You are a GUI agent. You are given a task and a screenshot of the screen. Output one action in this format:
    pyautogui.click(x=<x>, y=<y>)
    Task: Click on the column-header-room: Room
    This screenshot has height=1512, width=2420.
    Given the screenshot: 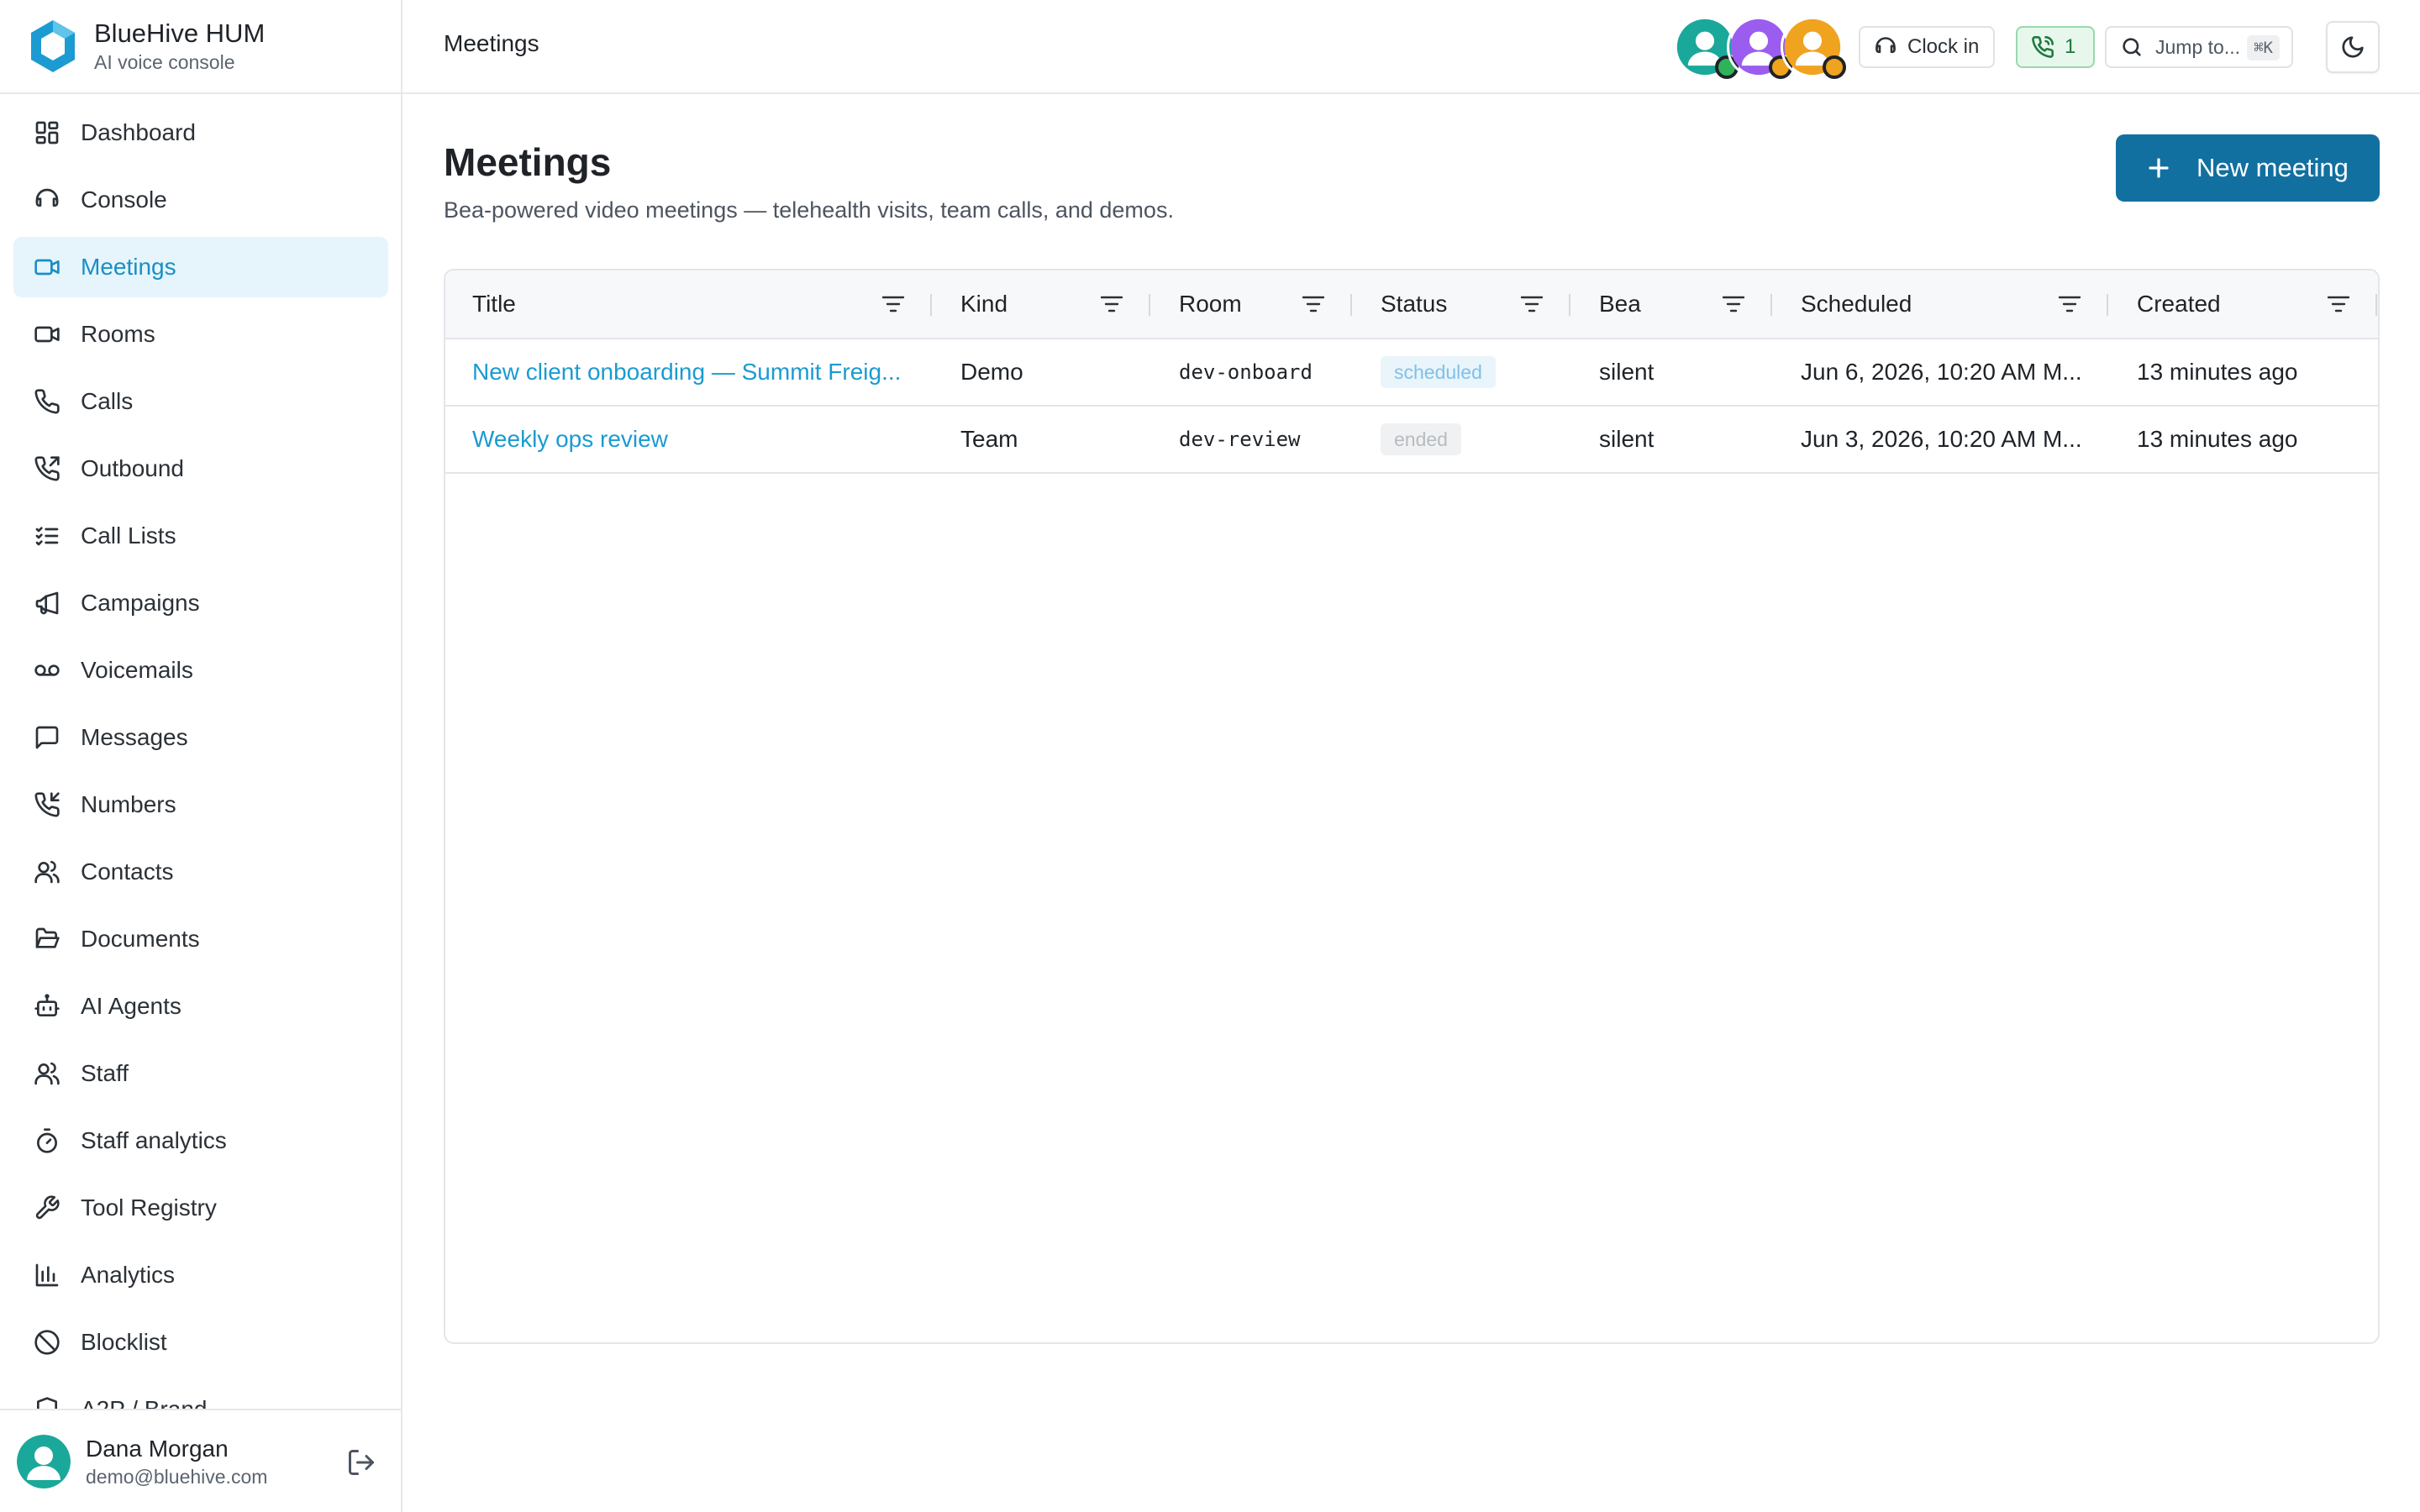 What is the action you would take?
    pyautogui.click(x=1210, y=304)
    